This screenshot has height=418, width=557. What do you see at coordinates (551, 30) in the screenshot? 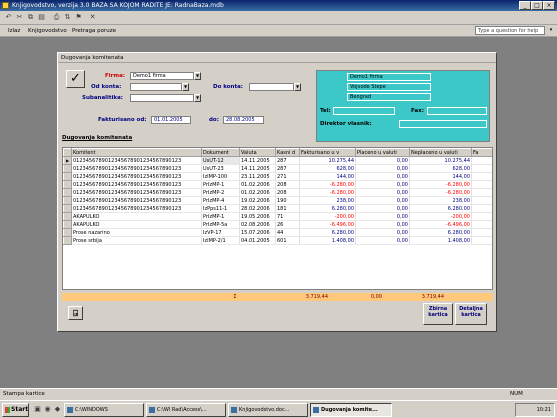
I see `help-dropdown-icon: ▾` at bounding box center [551, 30].